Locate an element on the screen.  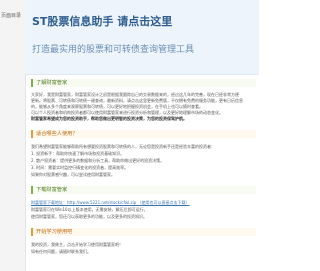
section-heading-start: 开始学习使用吧 is located at coordinates (143, 232).